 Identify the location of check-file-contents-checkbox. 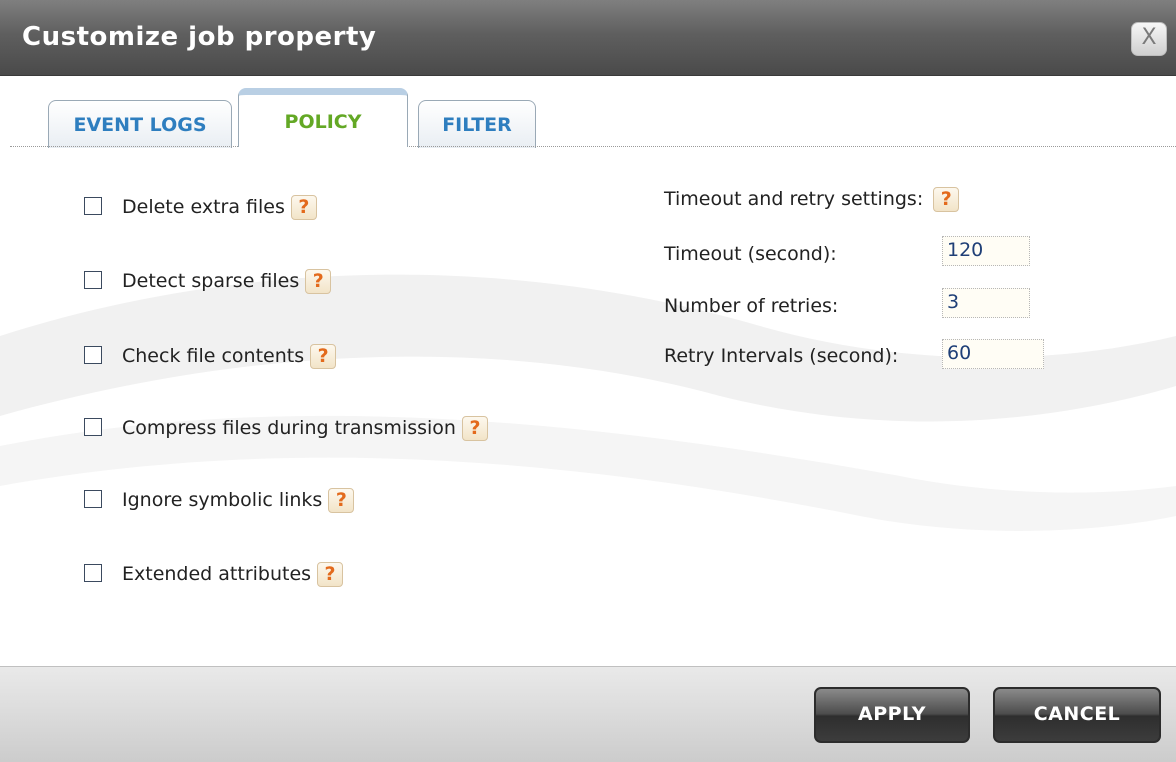
(93, 355).